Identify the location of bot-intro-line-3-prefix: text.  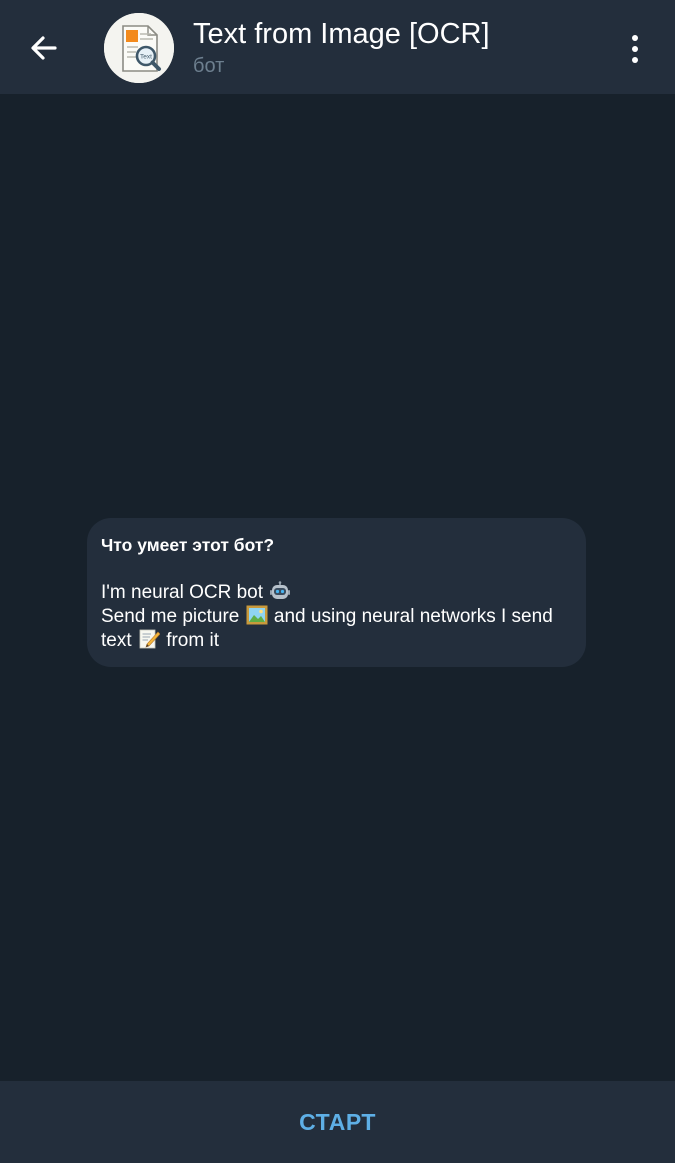
(116, 640).